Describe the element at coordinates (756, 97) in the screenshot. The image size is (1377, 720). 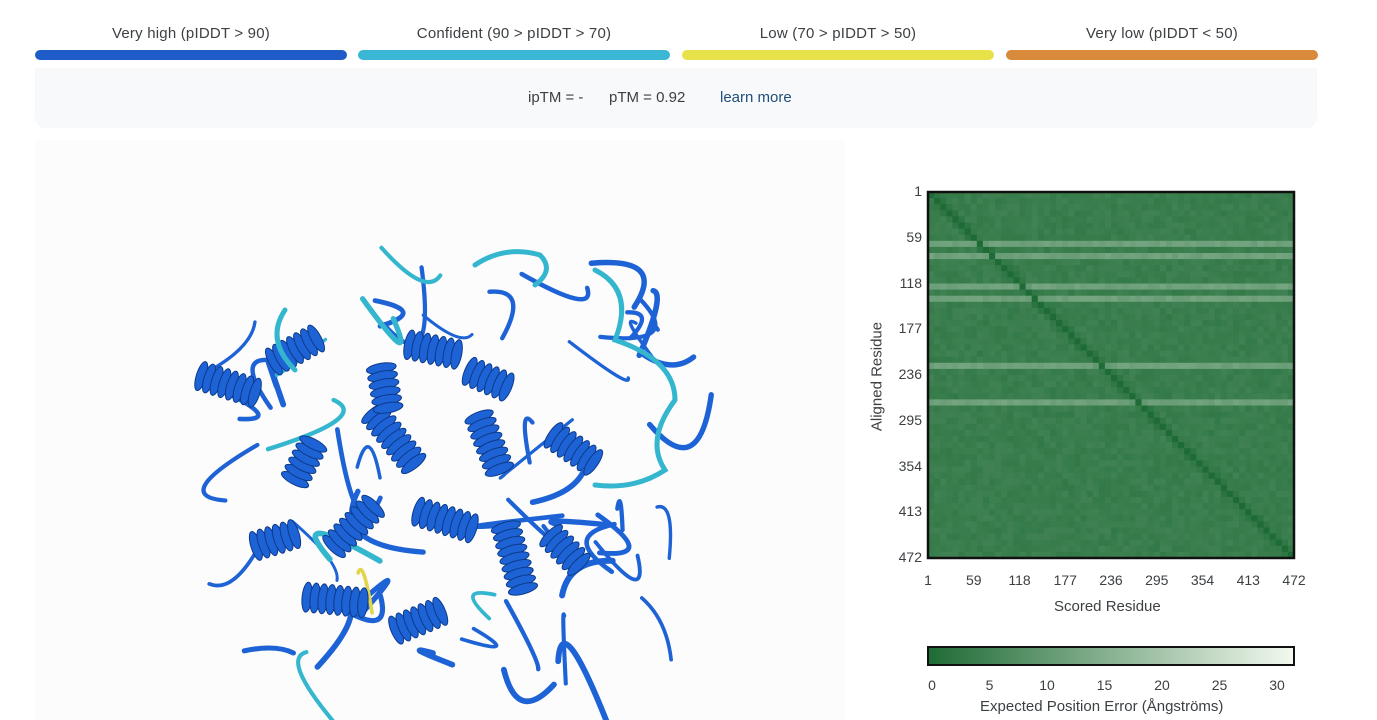
I see `learn-more-link: learn more` at that location.